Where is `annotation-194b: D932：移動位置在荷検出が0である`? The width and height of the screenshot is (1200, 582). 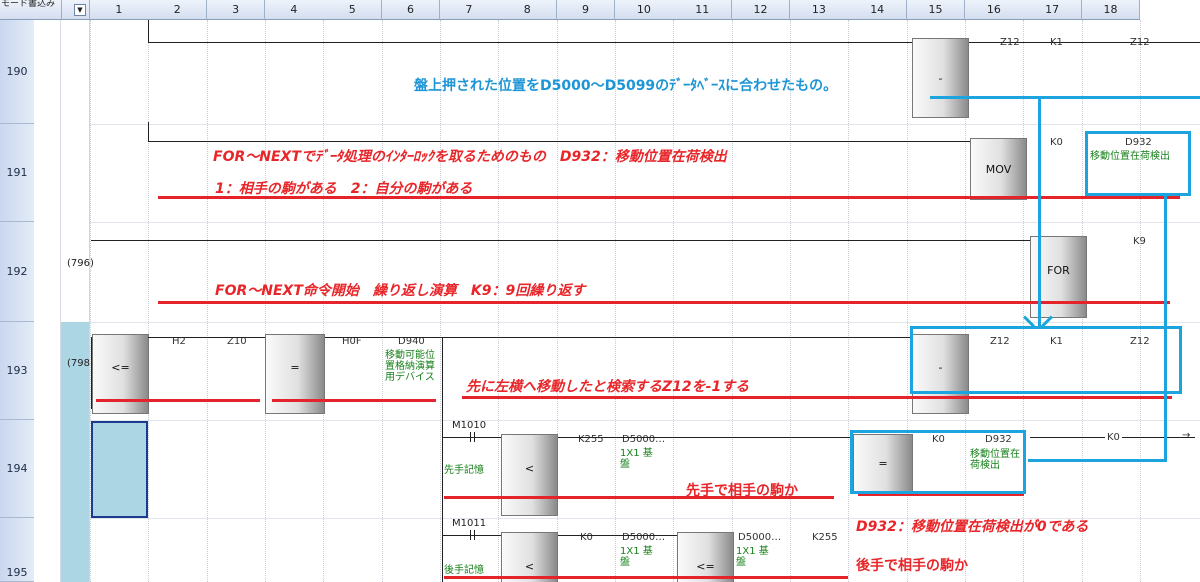
annotation-194b: D932：移動位置在荷検出が0である is located at coordinates (972, 527).